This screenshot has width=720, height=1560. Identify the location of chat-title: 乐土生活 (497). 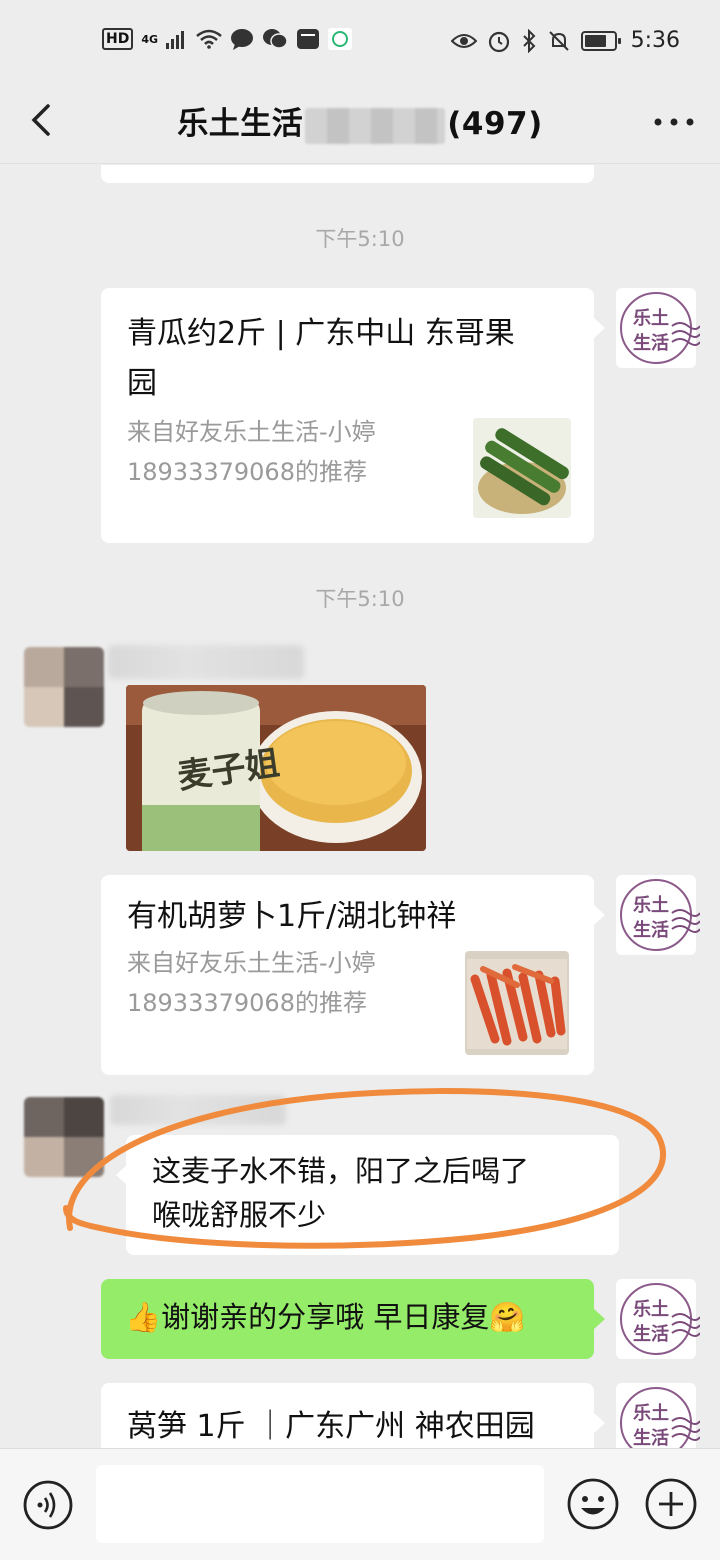
(360, 121).